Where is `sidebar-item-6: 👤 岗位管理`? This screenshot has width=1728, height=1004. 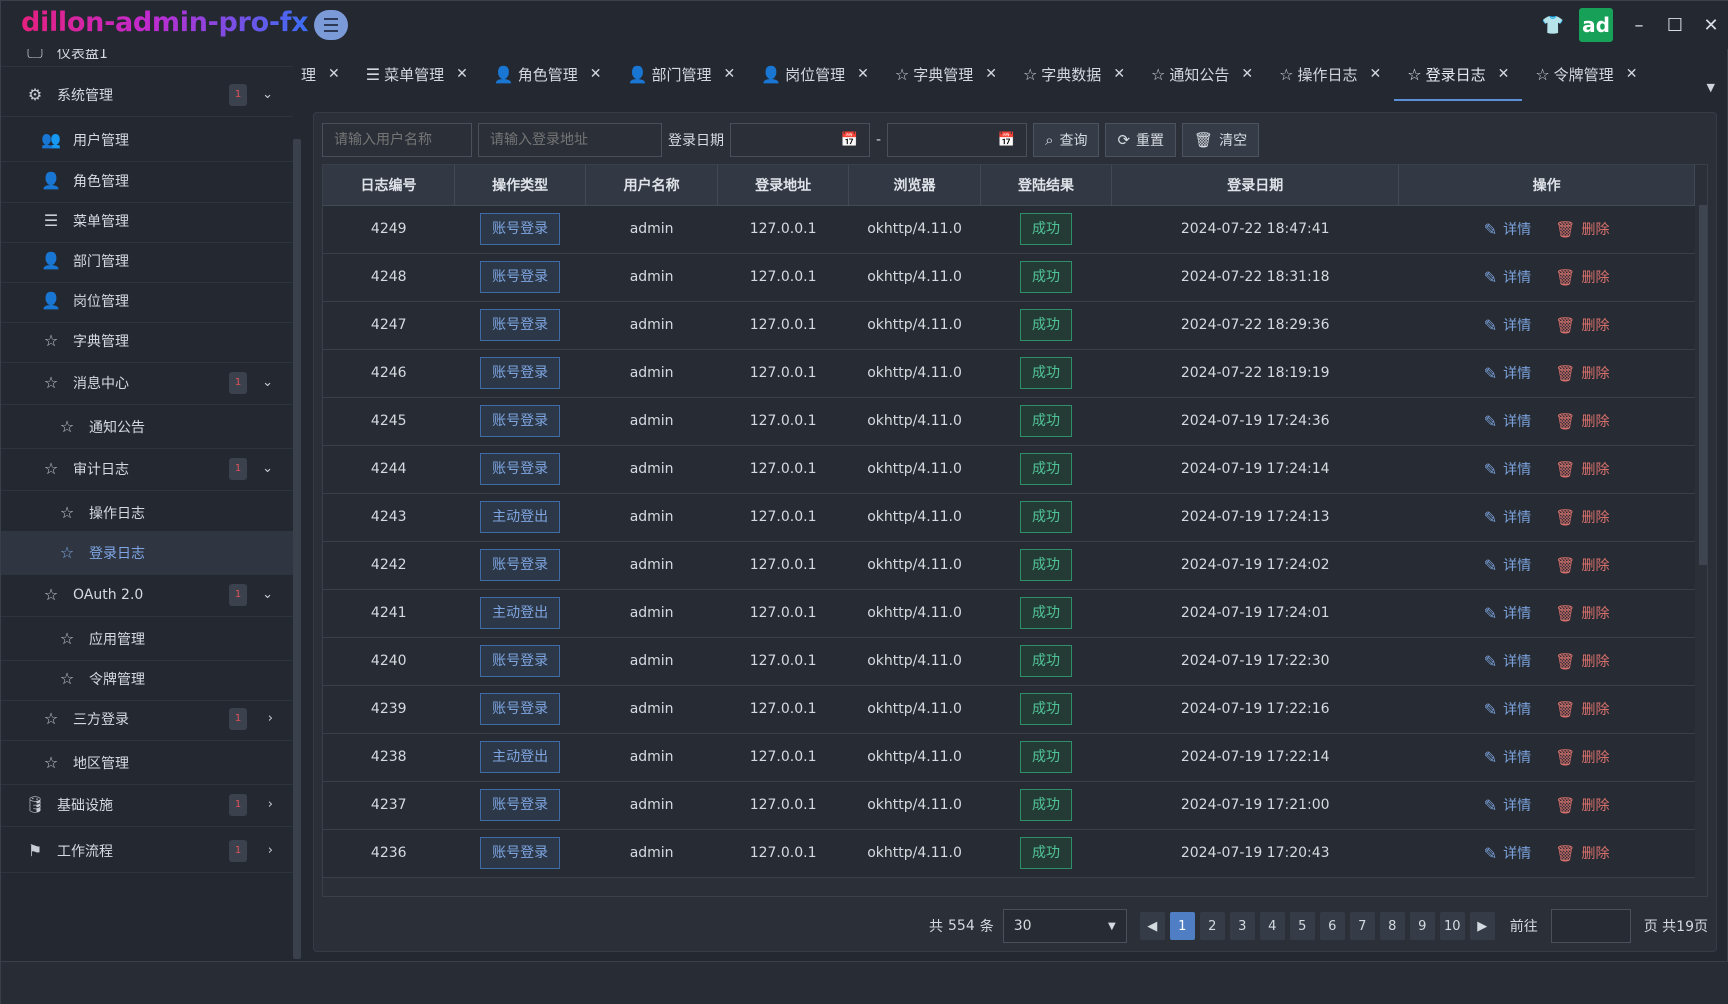
sidebar-item-6: 👤 岗位管理 is located at coordinates (147, 301).